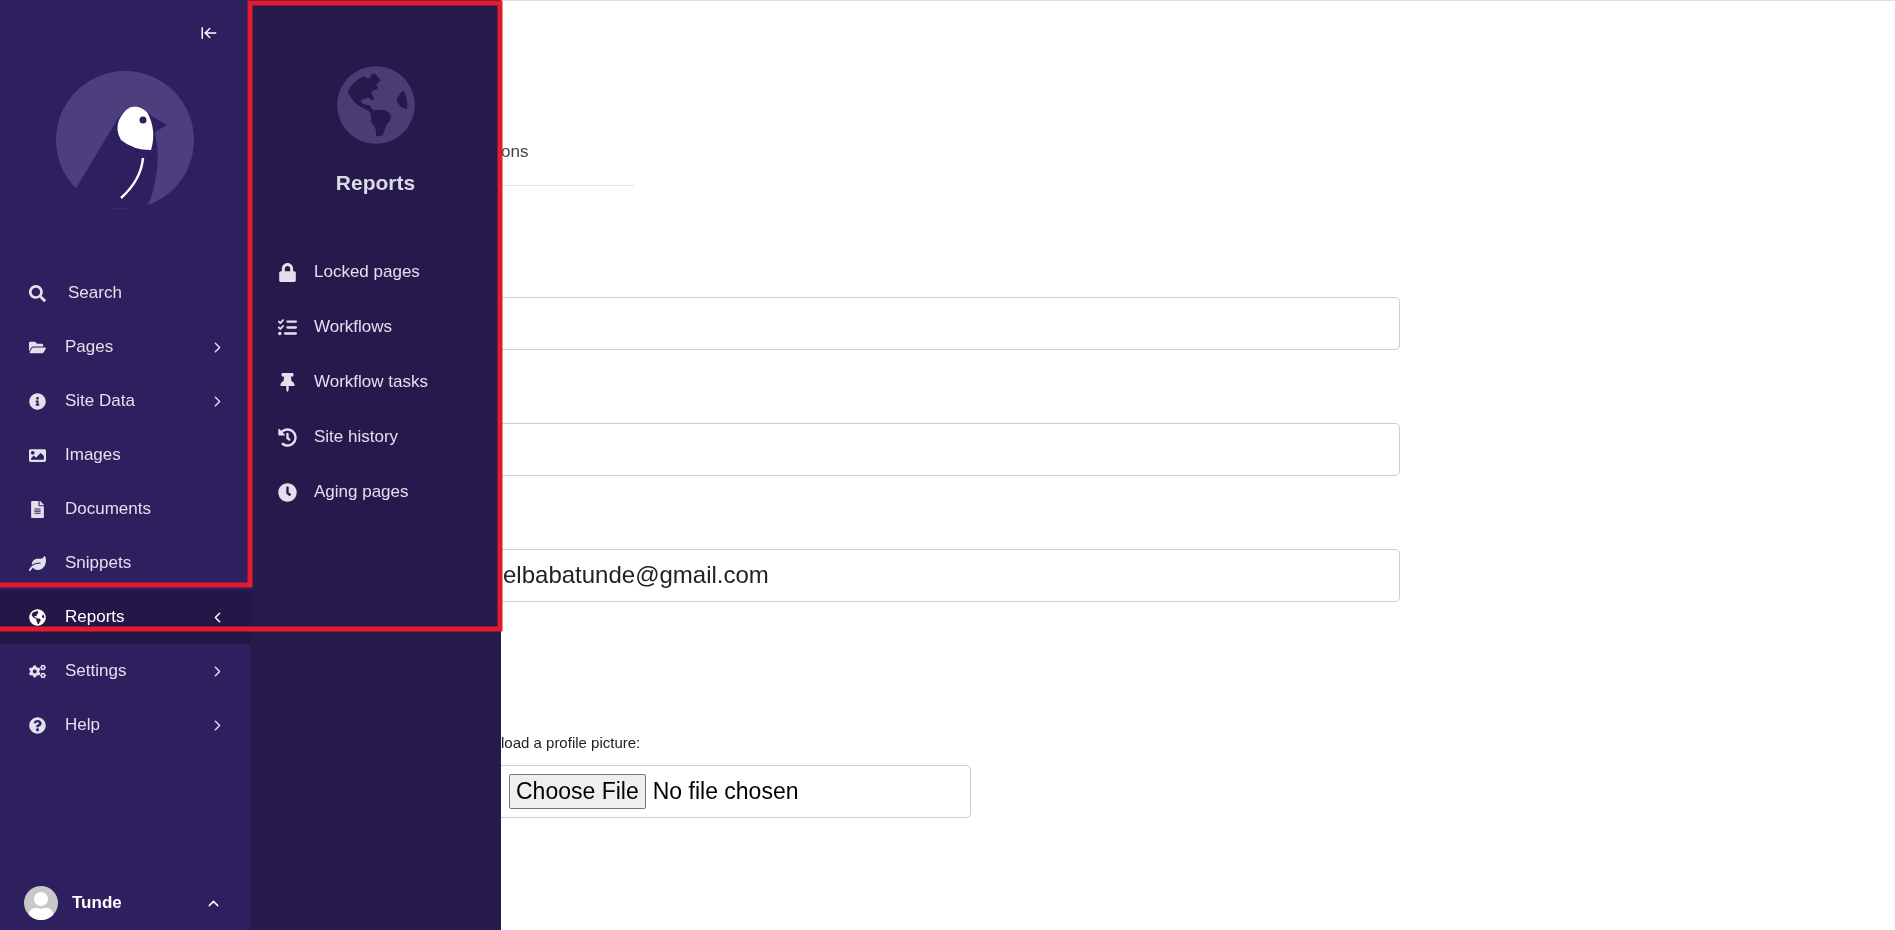 This screenshot has height=930, width=1895. Describe the element at coordinates (571, 742) in the screenshot. I see `upload-label: load a profile picture:` at that location.